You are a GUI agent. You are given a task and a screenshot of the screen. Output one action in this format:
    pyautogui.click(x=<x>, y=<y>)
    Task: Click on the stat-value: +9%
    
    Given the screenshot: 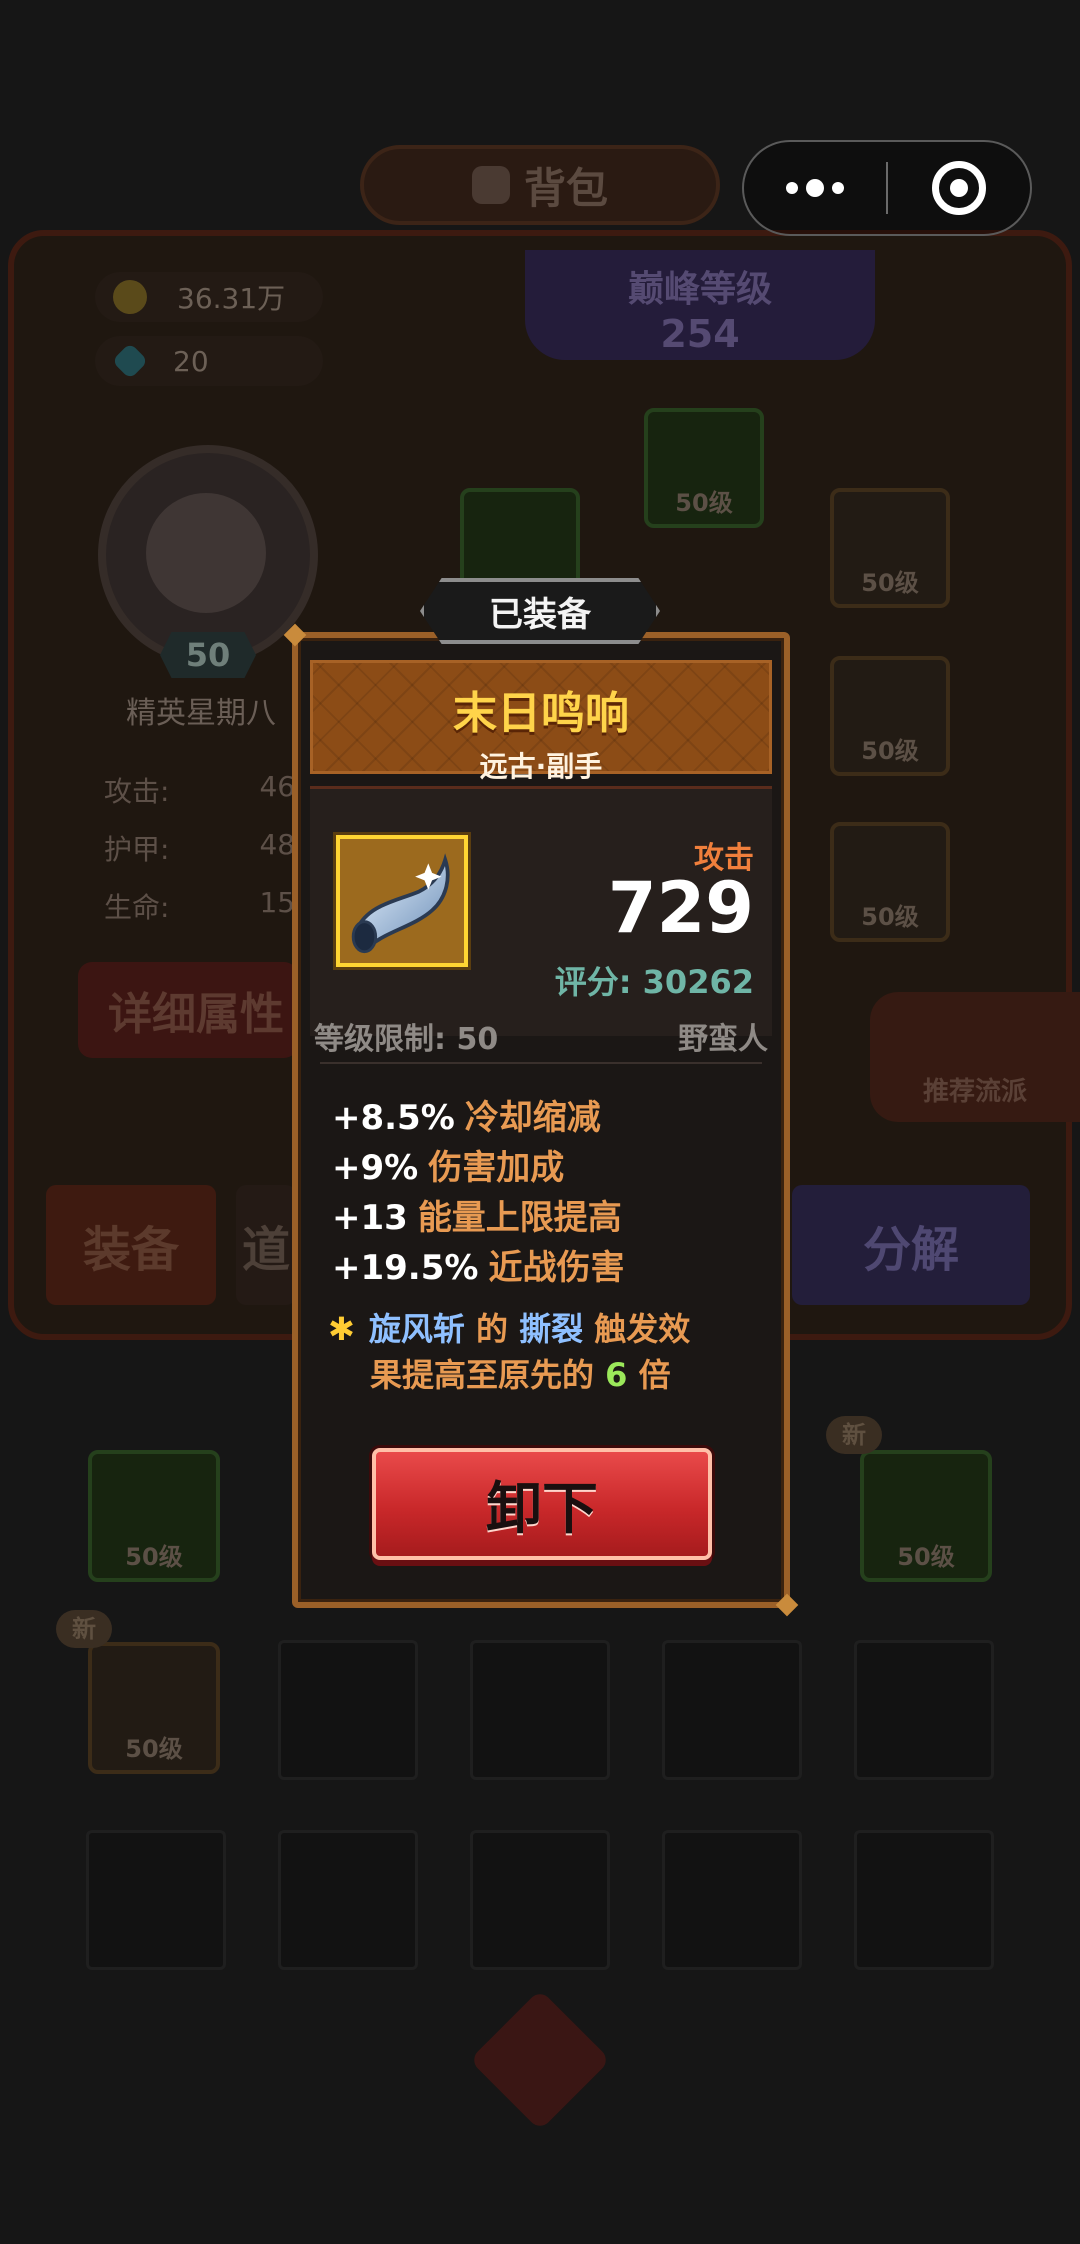 What is the action you would take?
    pyautogui.click(x=375, y=1168)
    